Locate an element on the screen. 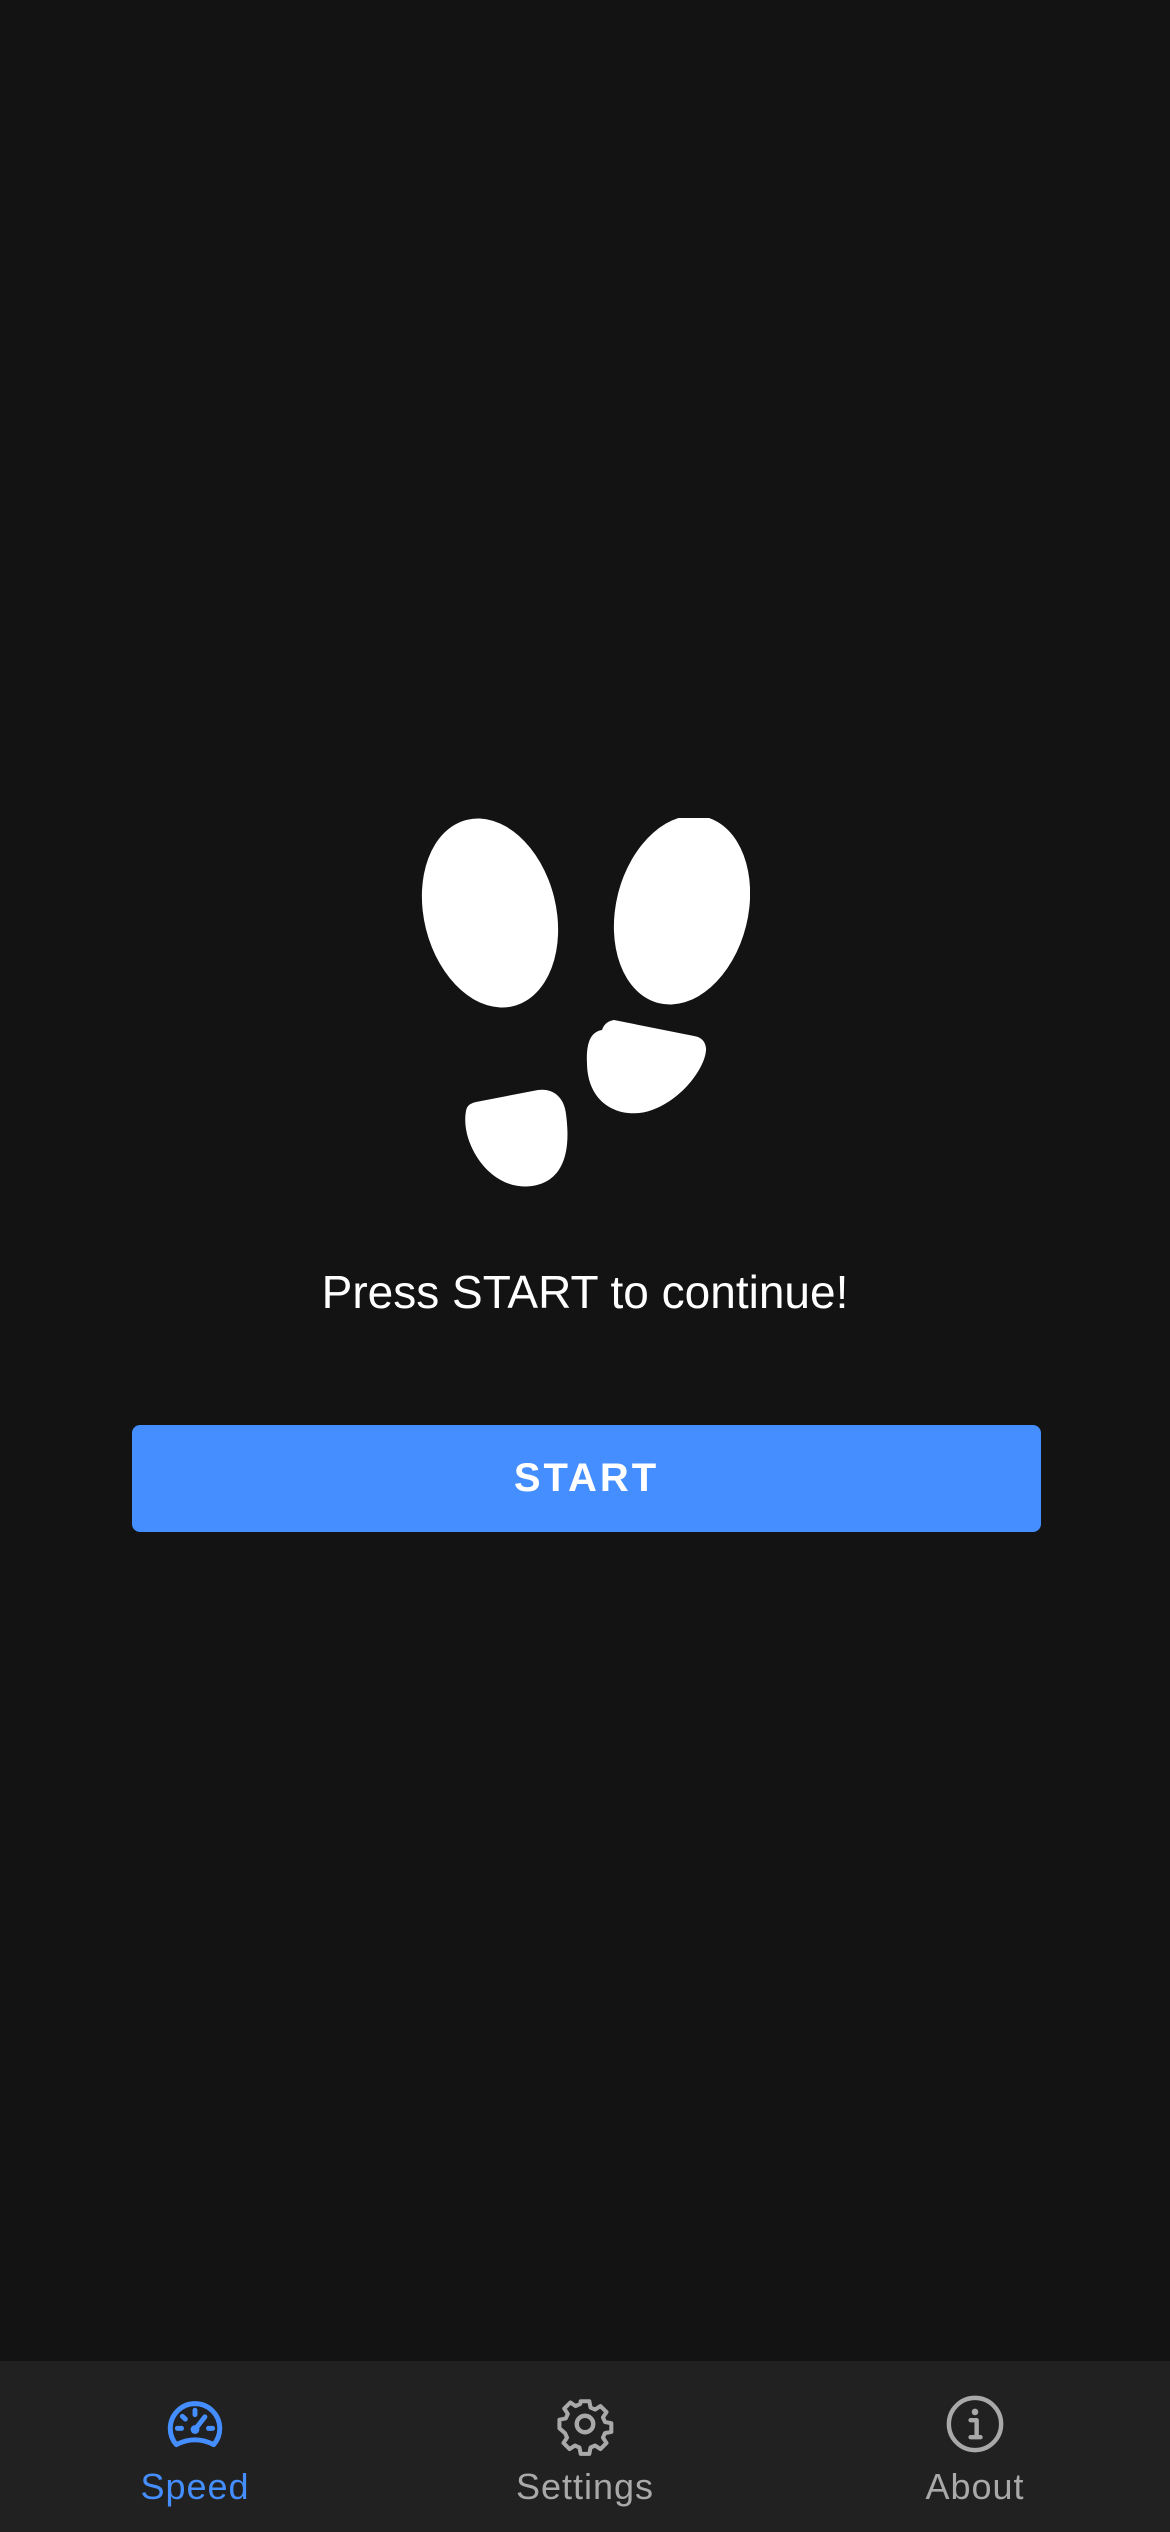 The height and width of the screenshot is (2532, 1170). nav-item-settings: Settings is located at coordinates (585, 2446).